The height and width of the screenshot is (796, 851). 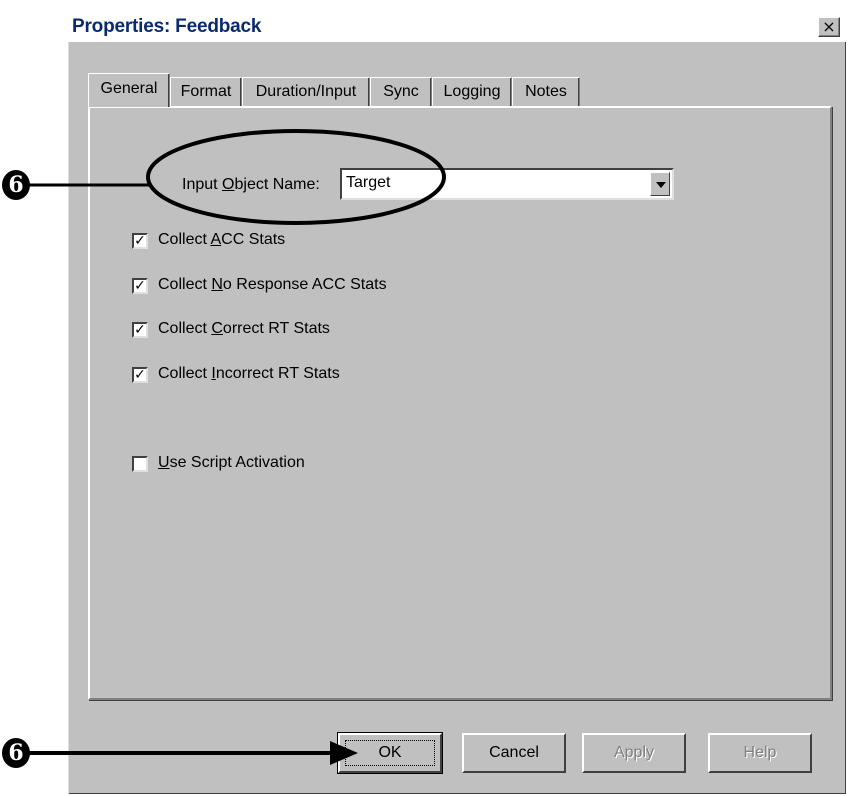 I want to click on focus-rect, so click(x=390, y=753).